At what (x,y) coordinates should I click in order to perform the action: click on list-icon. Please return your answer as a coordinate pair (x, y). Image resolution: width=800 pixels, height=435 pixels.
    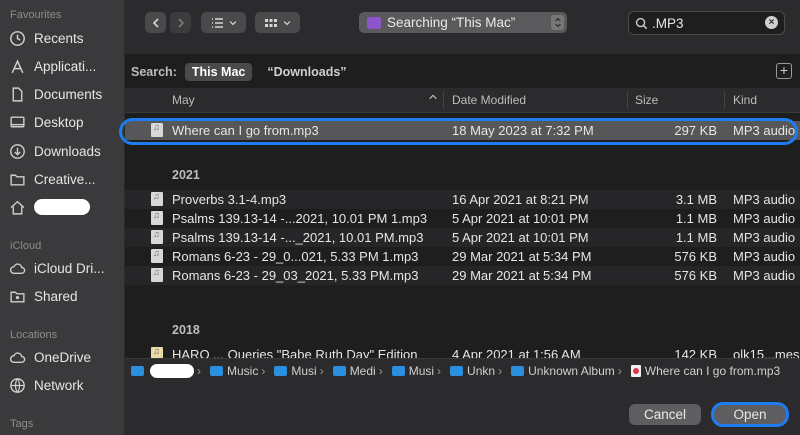
    Looking at the image, I should click on (217, 22).